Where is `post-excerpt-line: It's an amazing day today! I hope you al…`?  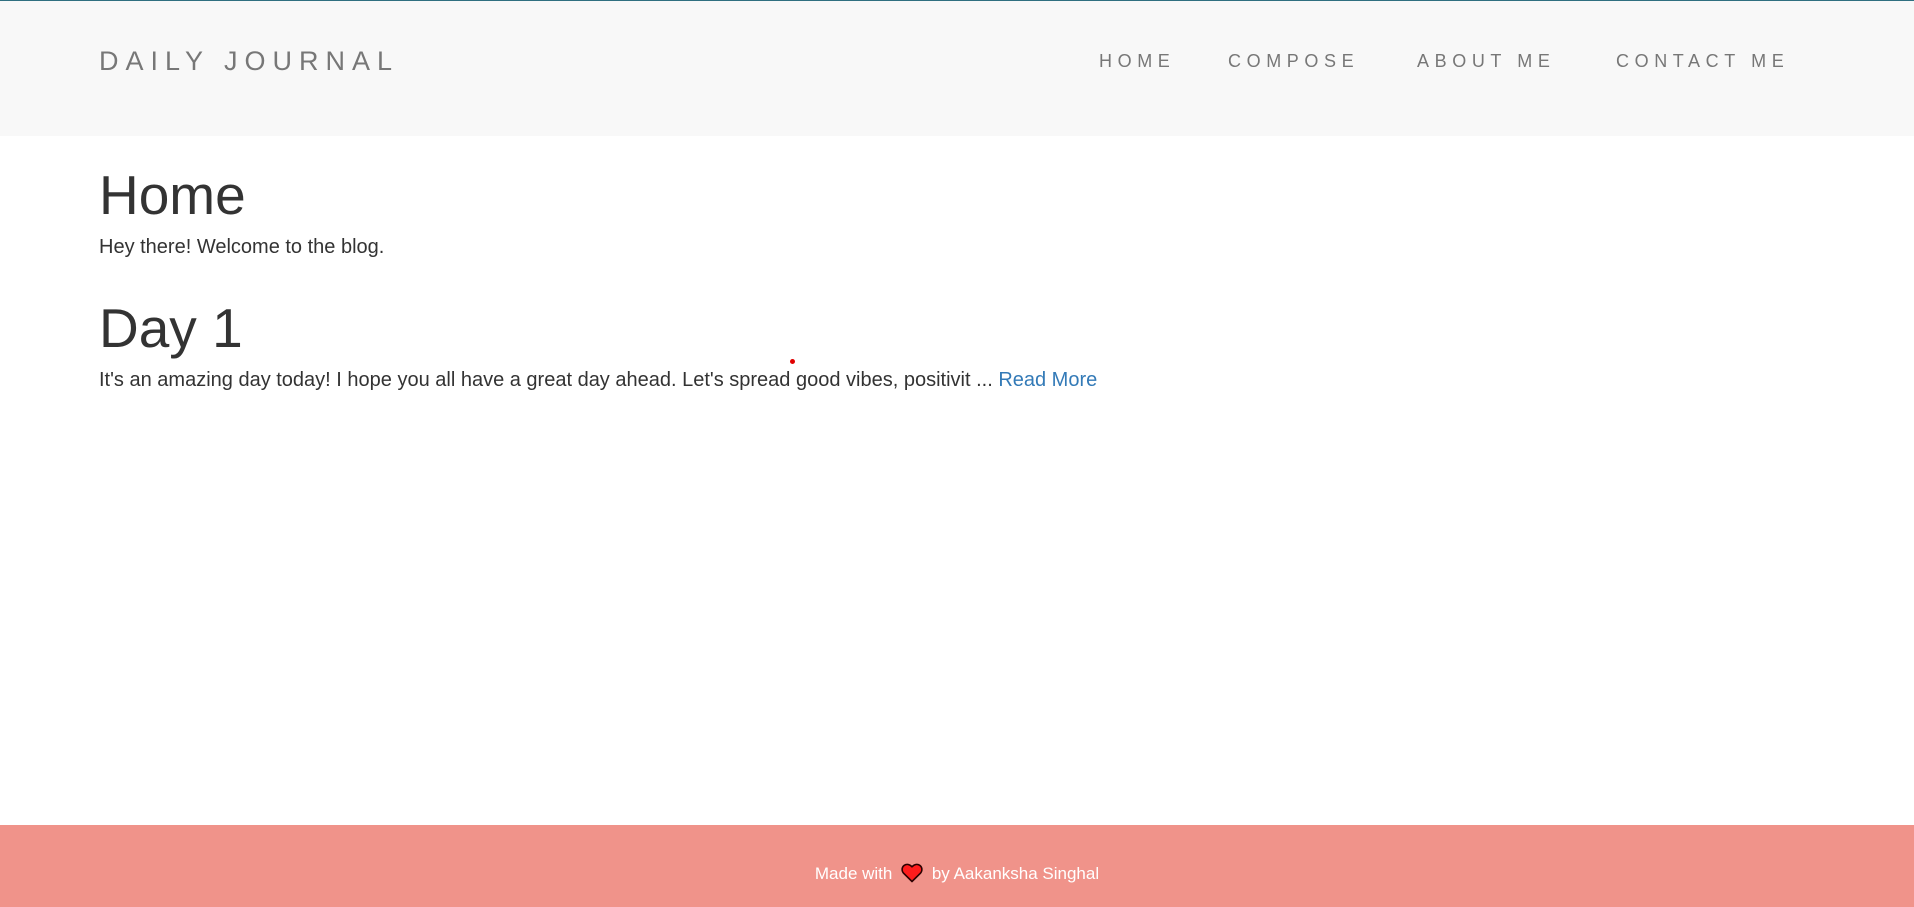 post-excerpt-line: It's an amazing day today! I hope you al… is located at coordinates (949, 380).